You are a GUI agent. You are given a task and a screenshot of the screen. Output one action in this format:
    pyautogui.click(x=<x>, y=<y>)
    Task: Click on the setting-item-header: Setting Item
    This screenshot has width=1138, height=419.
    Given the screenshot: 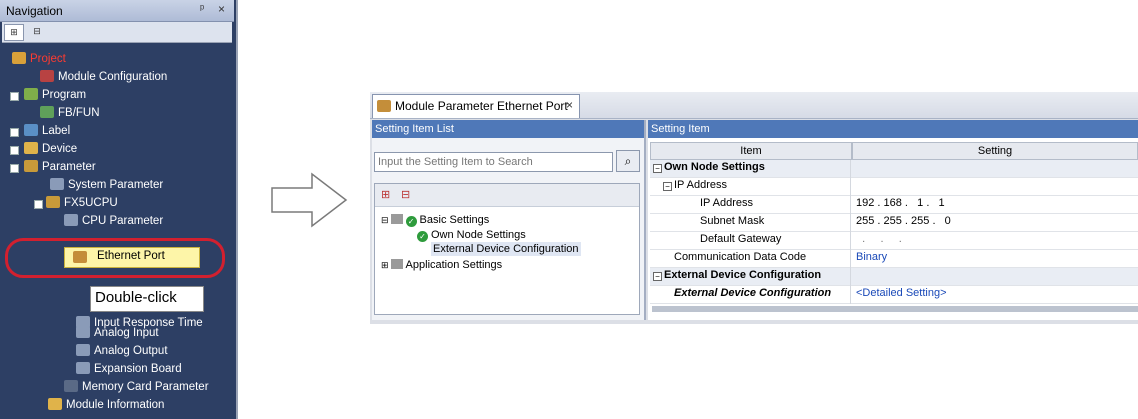 What is the action you would take?
    pyautogui.click(x=893, y=129)
    